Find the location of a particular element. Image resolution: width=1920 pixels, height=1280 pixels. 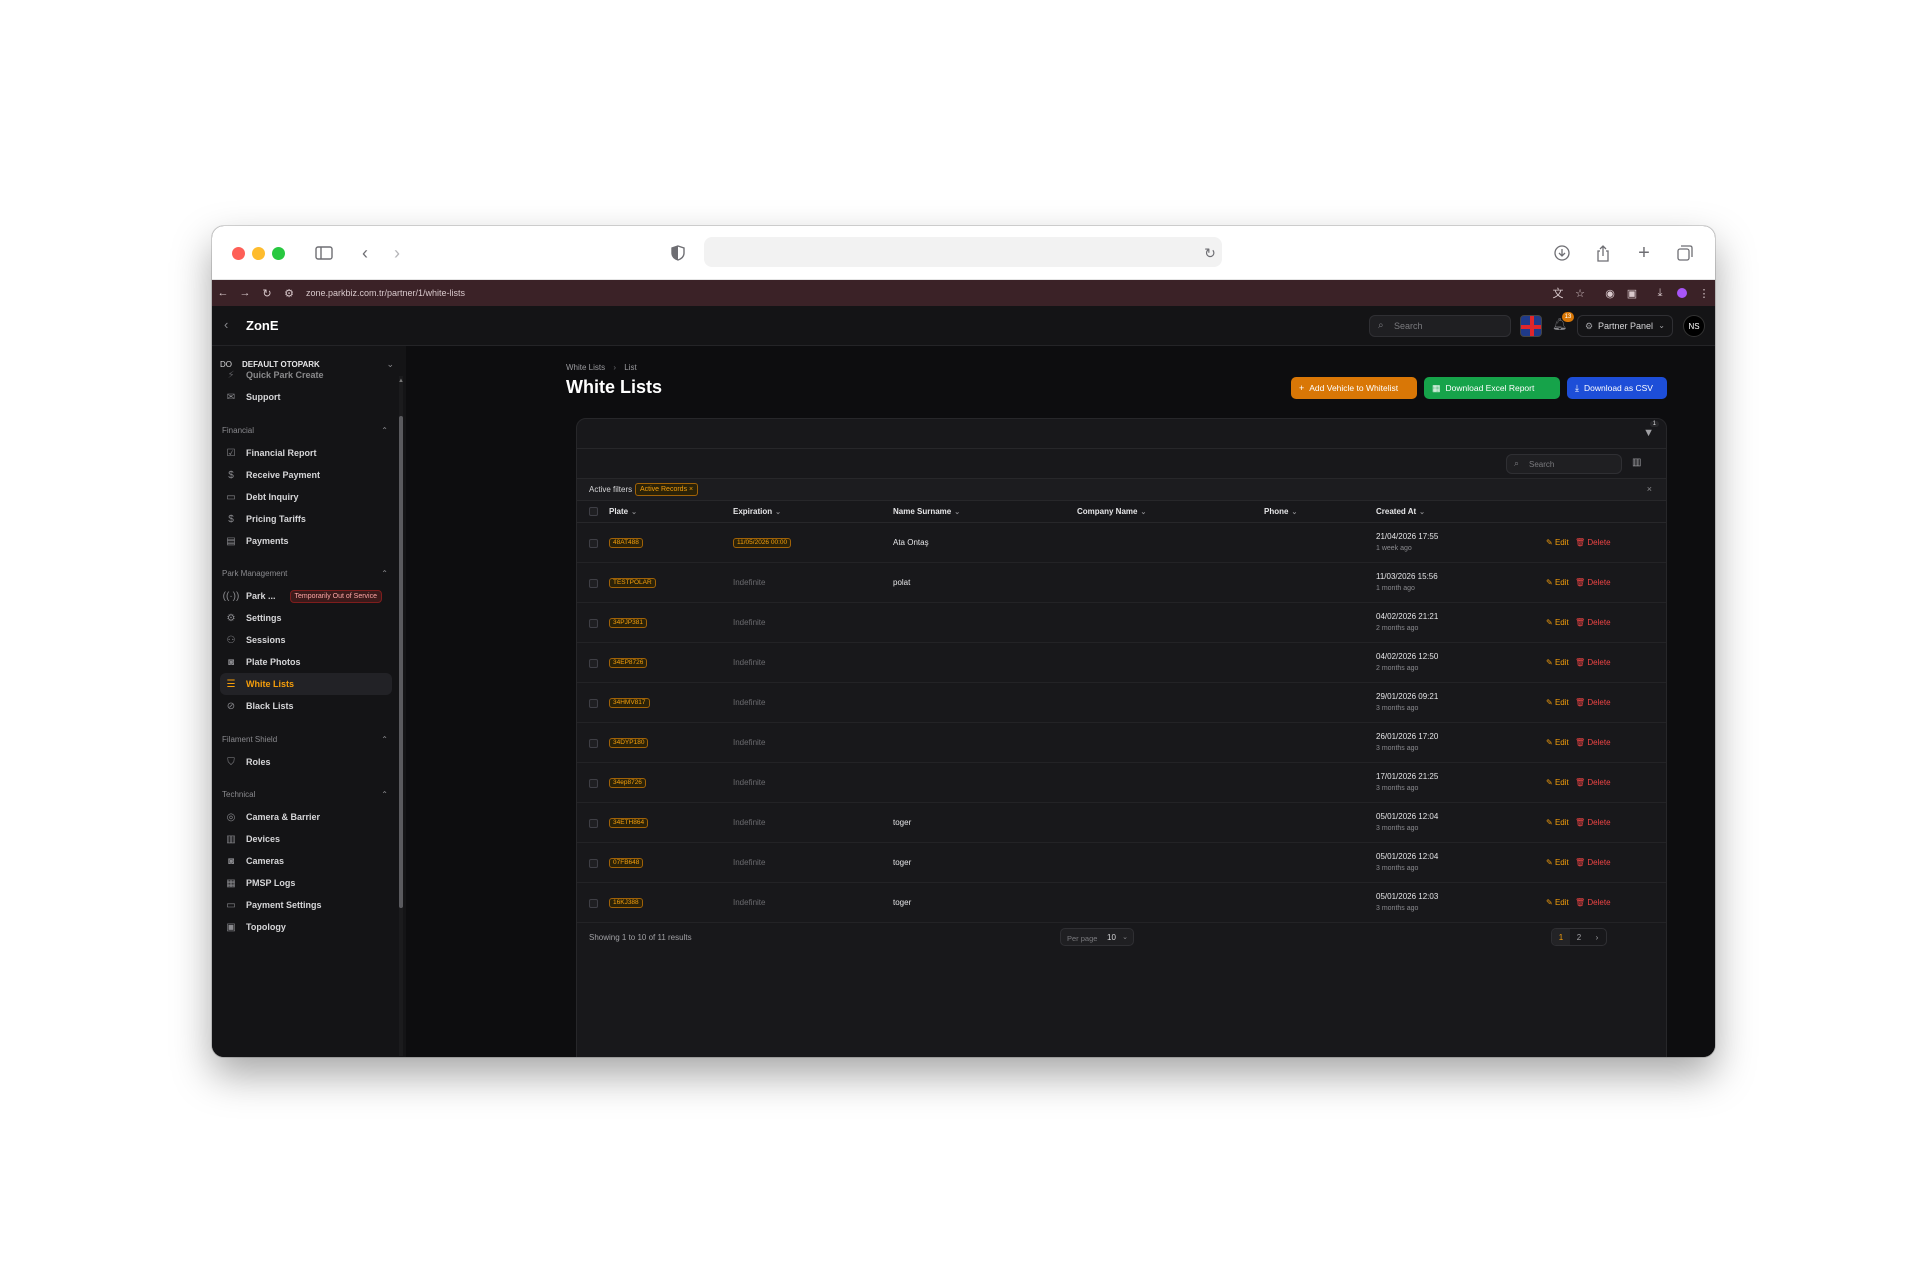

extensions-puzzle-icon: ▣ is located at coordinates (1632, 293).